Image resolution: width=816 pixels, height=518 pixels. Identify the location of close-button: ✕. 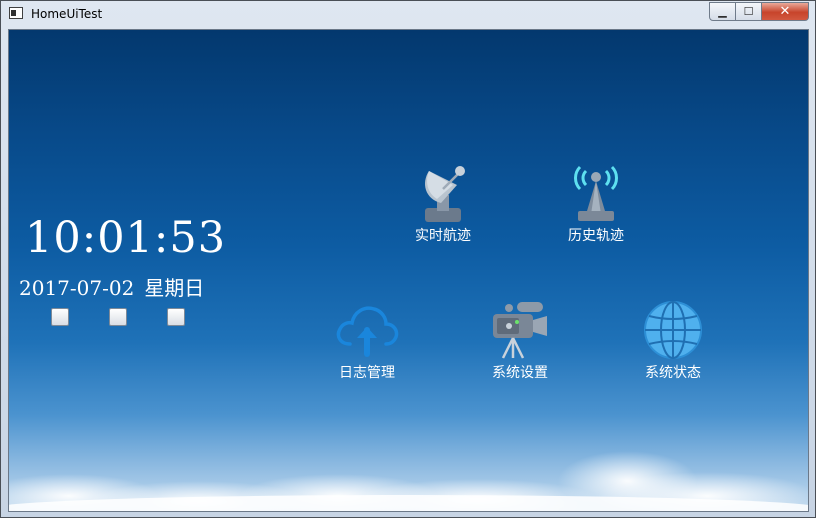
(785, 11).